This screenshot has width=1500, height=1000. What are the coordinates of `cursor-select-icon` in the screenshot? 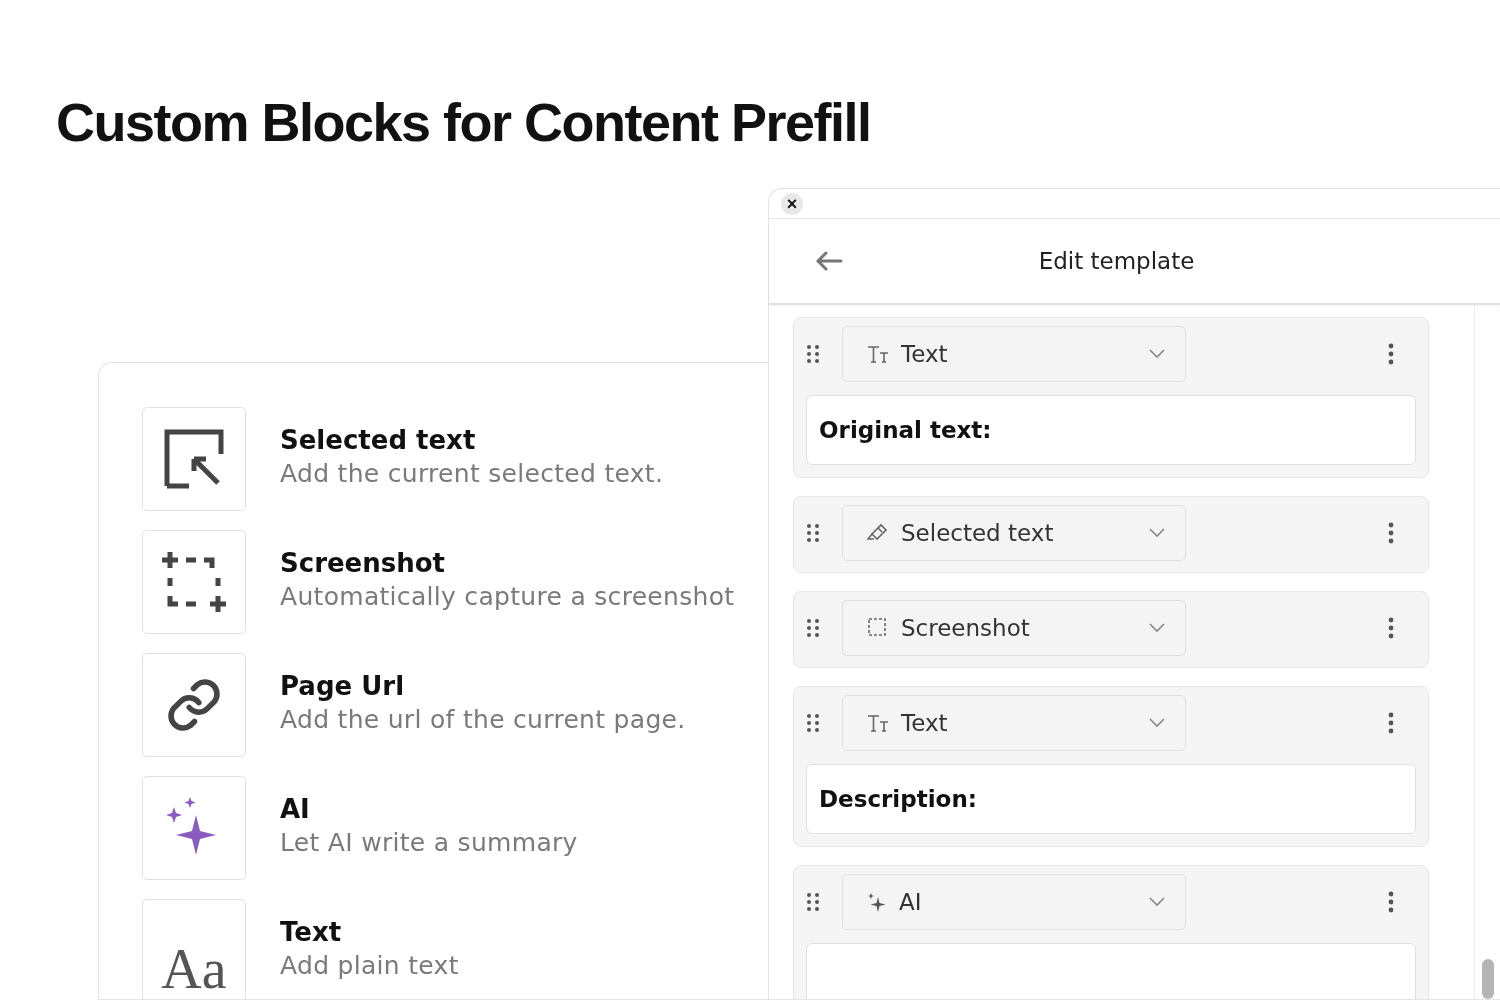 It's located at (194, 459).